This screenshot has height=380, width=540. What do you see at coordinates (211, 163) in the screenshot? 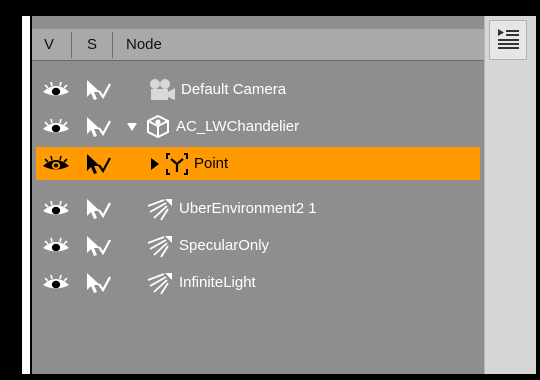
I see `node-label: Point` at bounding box center [211, 163].